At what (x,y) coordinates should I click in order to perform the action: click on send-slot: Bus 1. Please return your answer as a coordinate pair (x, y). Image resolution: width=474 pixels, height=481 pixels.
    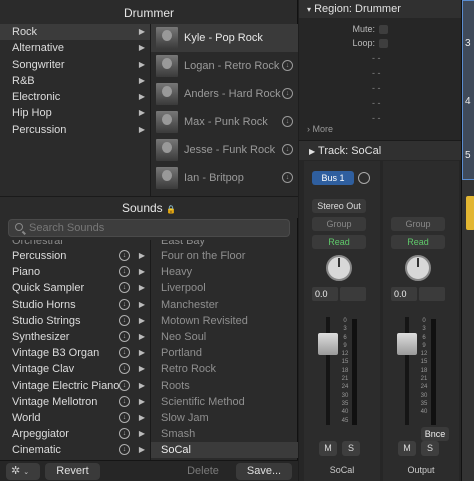
    Looking at the image, I should click on (333, 178).